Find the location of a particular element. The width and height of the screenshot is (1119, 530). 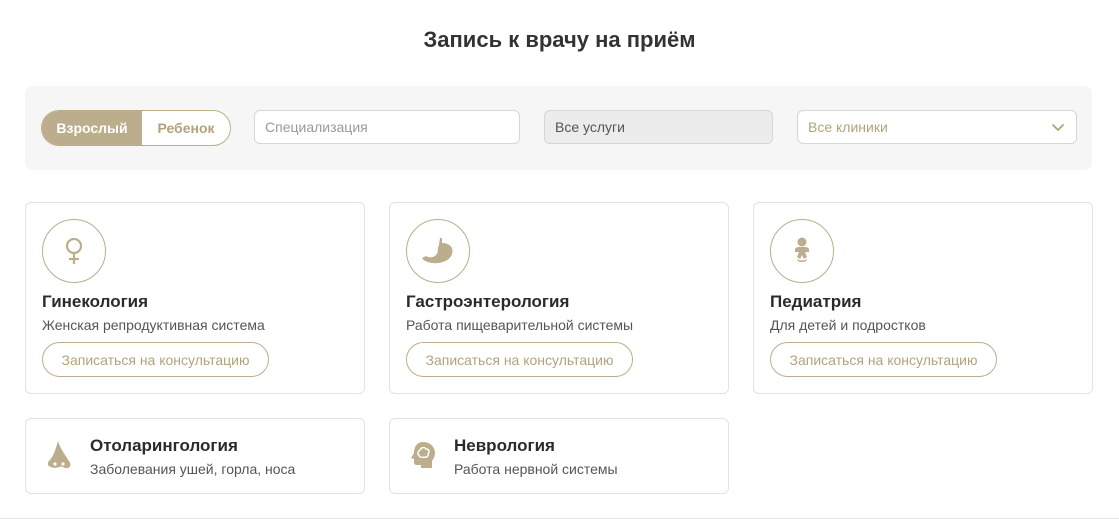

divider is located at coordinates (559, 518).